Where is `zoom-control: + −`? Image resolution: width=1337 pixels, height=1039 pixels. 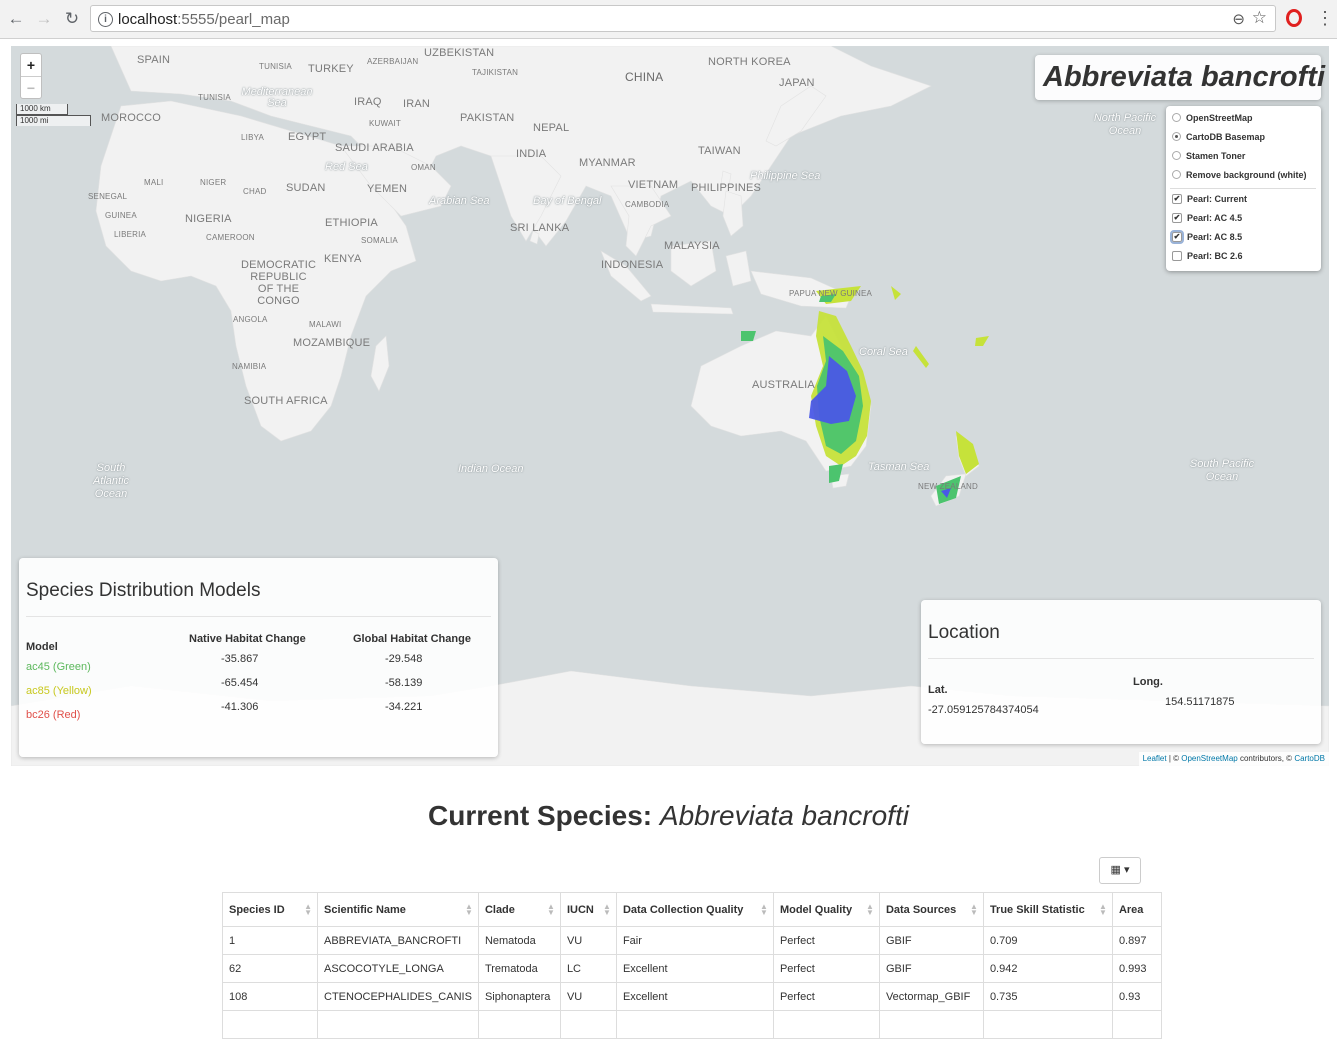
zoom-control: + − is located at coordinates (31, 76).